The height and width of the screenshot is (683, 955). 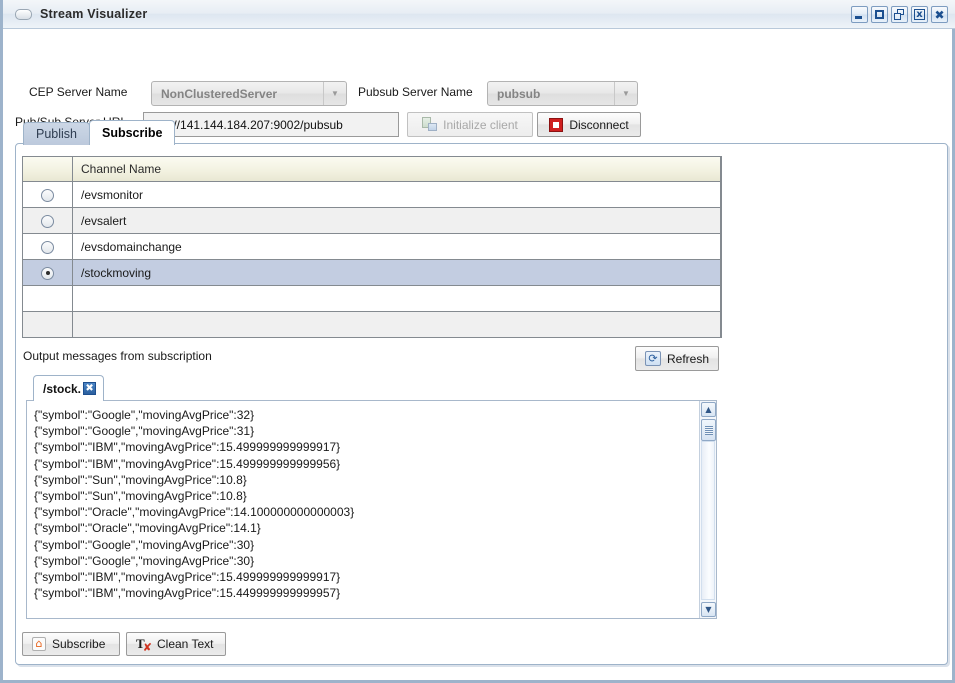 I want to click on close-box-icon: x, so click(x=919, y=14).